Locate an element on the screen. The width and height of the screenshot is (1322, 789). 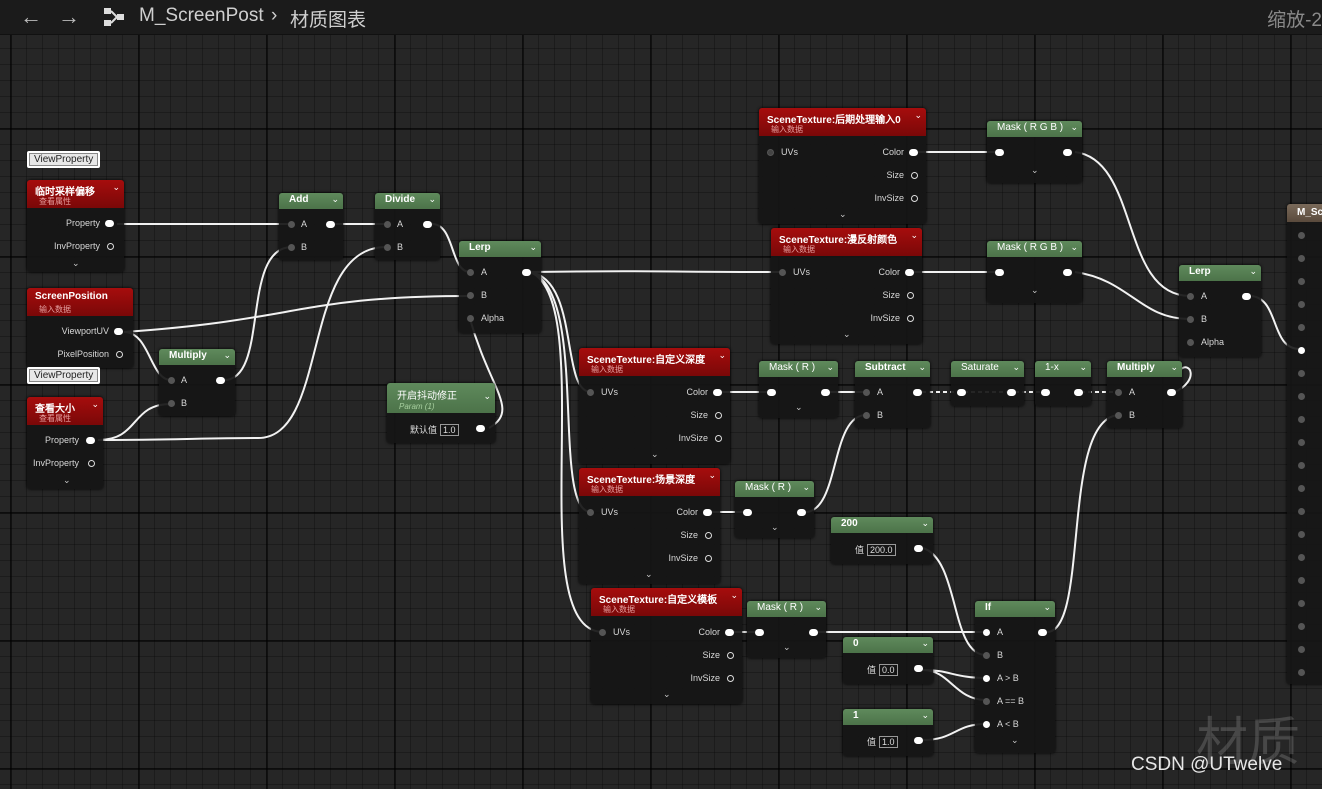
constant-node: 1 ⌄ 值 1.0 is located at coordinates (888, 732).